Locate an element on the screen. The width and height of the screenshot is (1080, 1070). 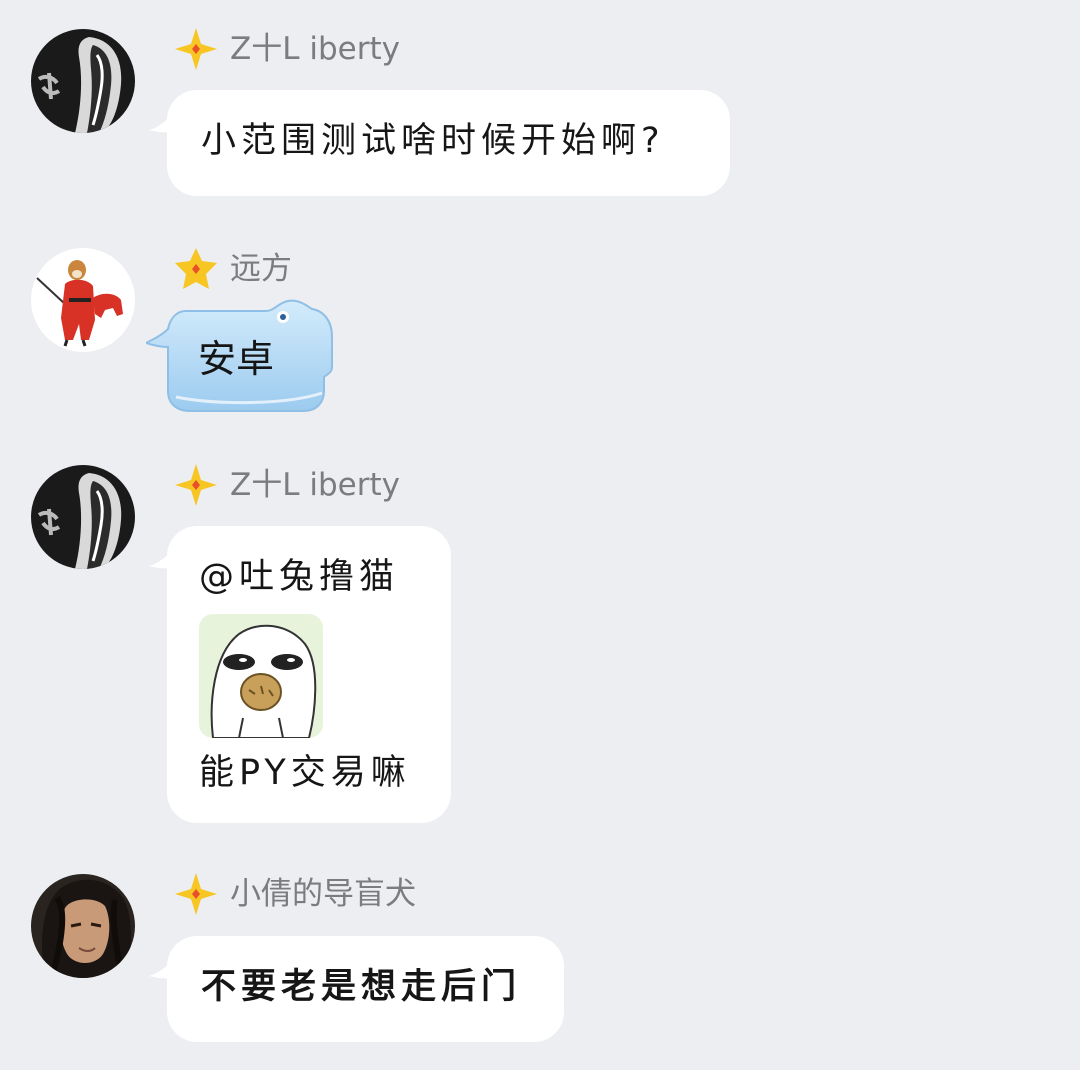
long-hair-man-avatar-icon is located at coordinates (83, 926).